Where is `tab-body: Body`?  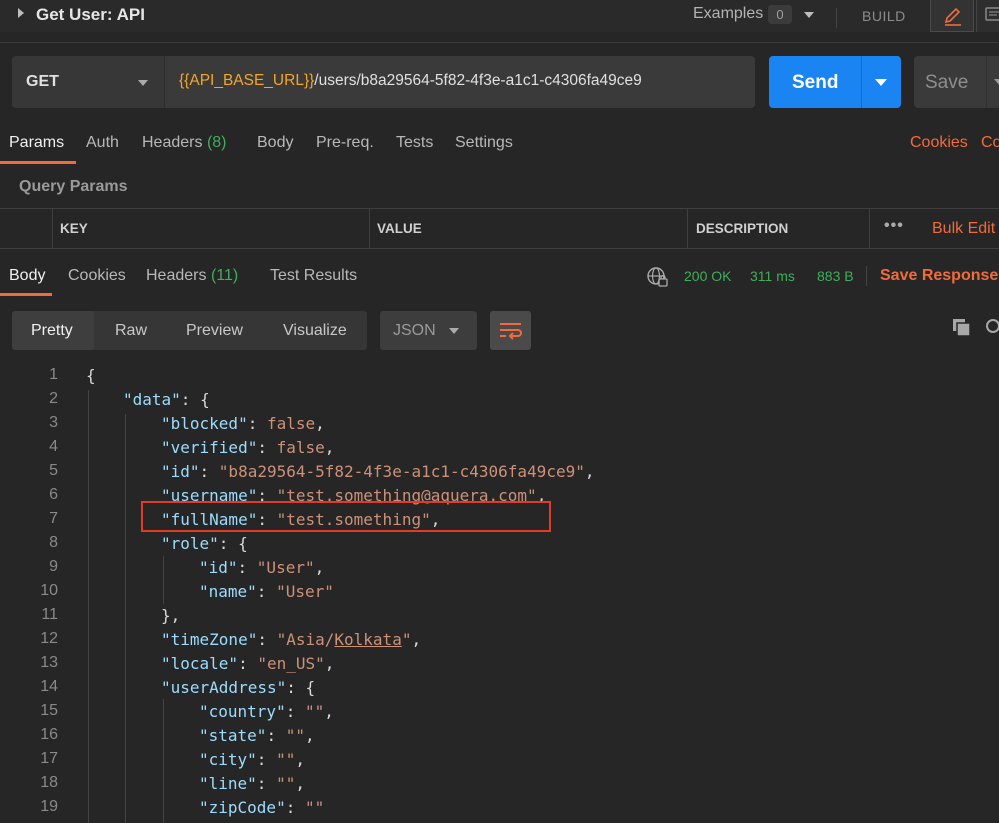
tab-body: Body is located at coordinates (275, 143).